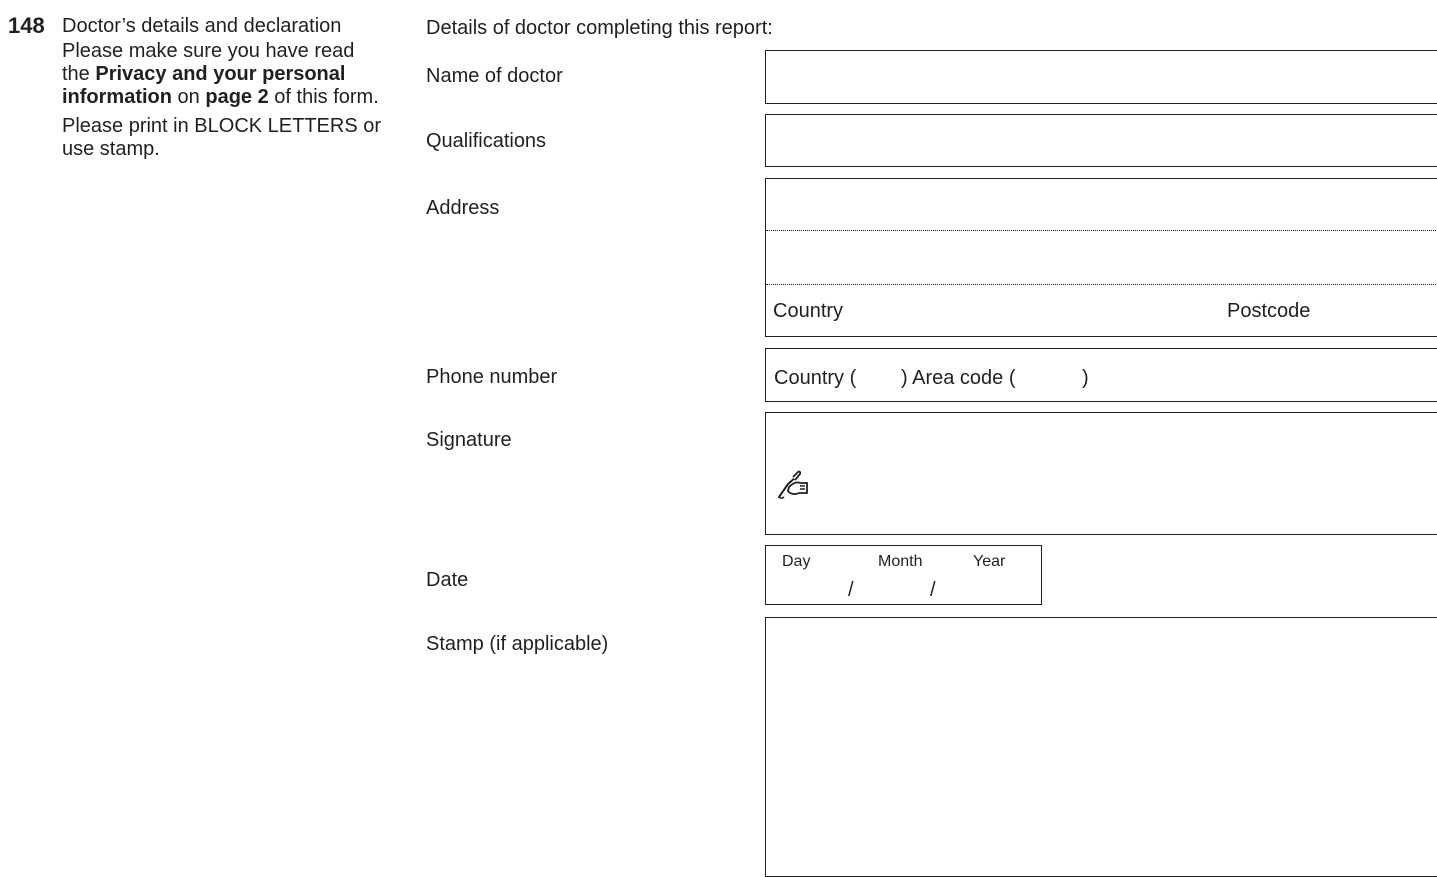 The width and height of the screenshot is (1437, 877). I want to click on name-label: Name of doctor, so click(494, 76).